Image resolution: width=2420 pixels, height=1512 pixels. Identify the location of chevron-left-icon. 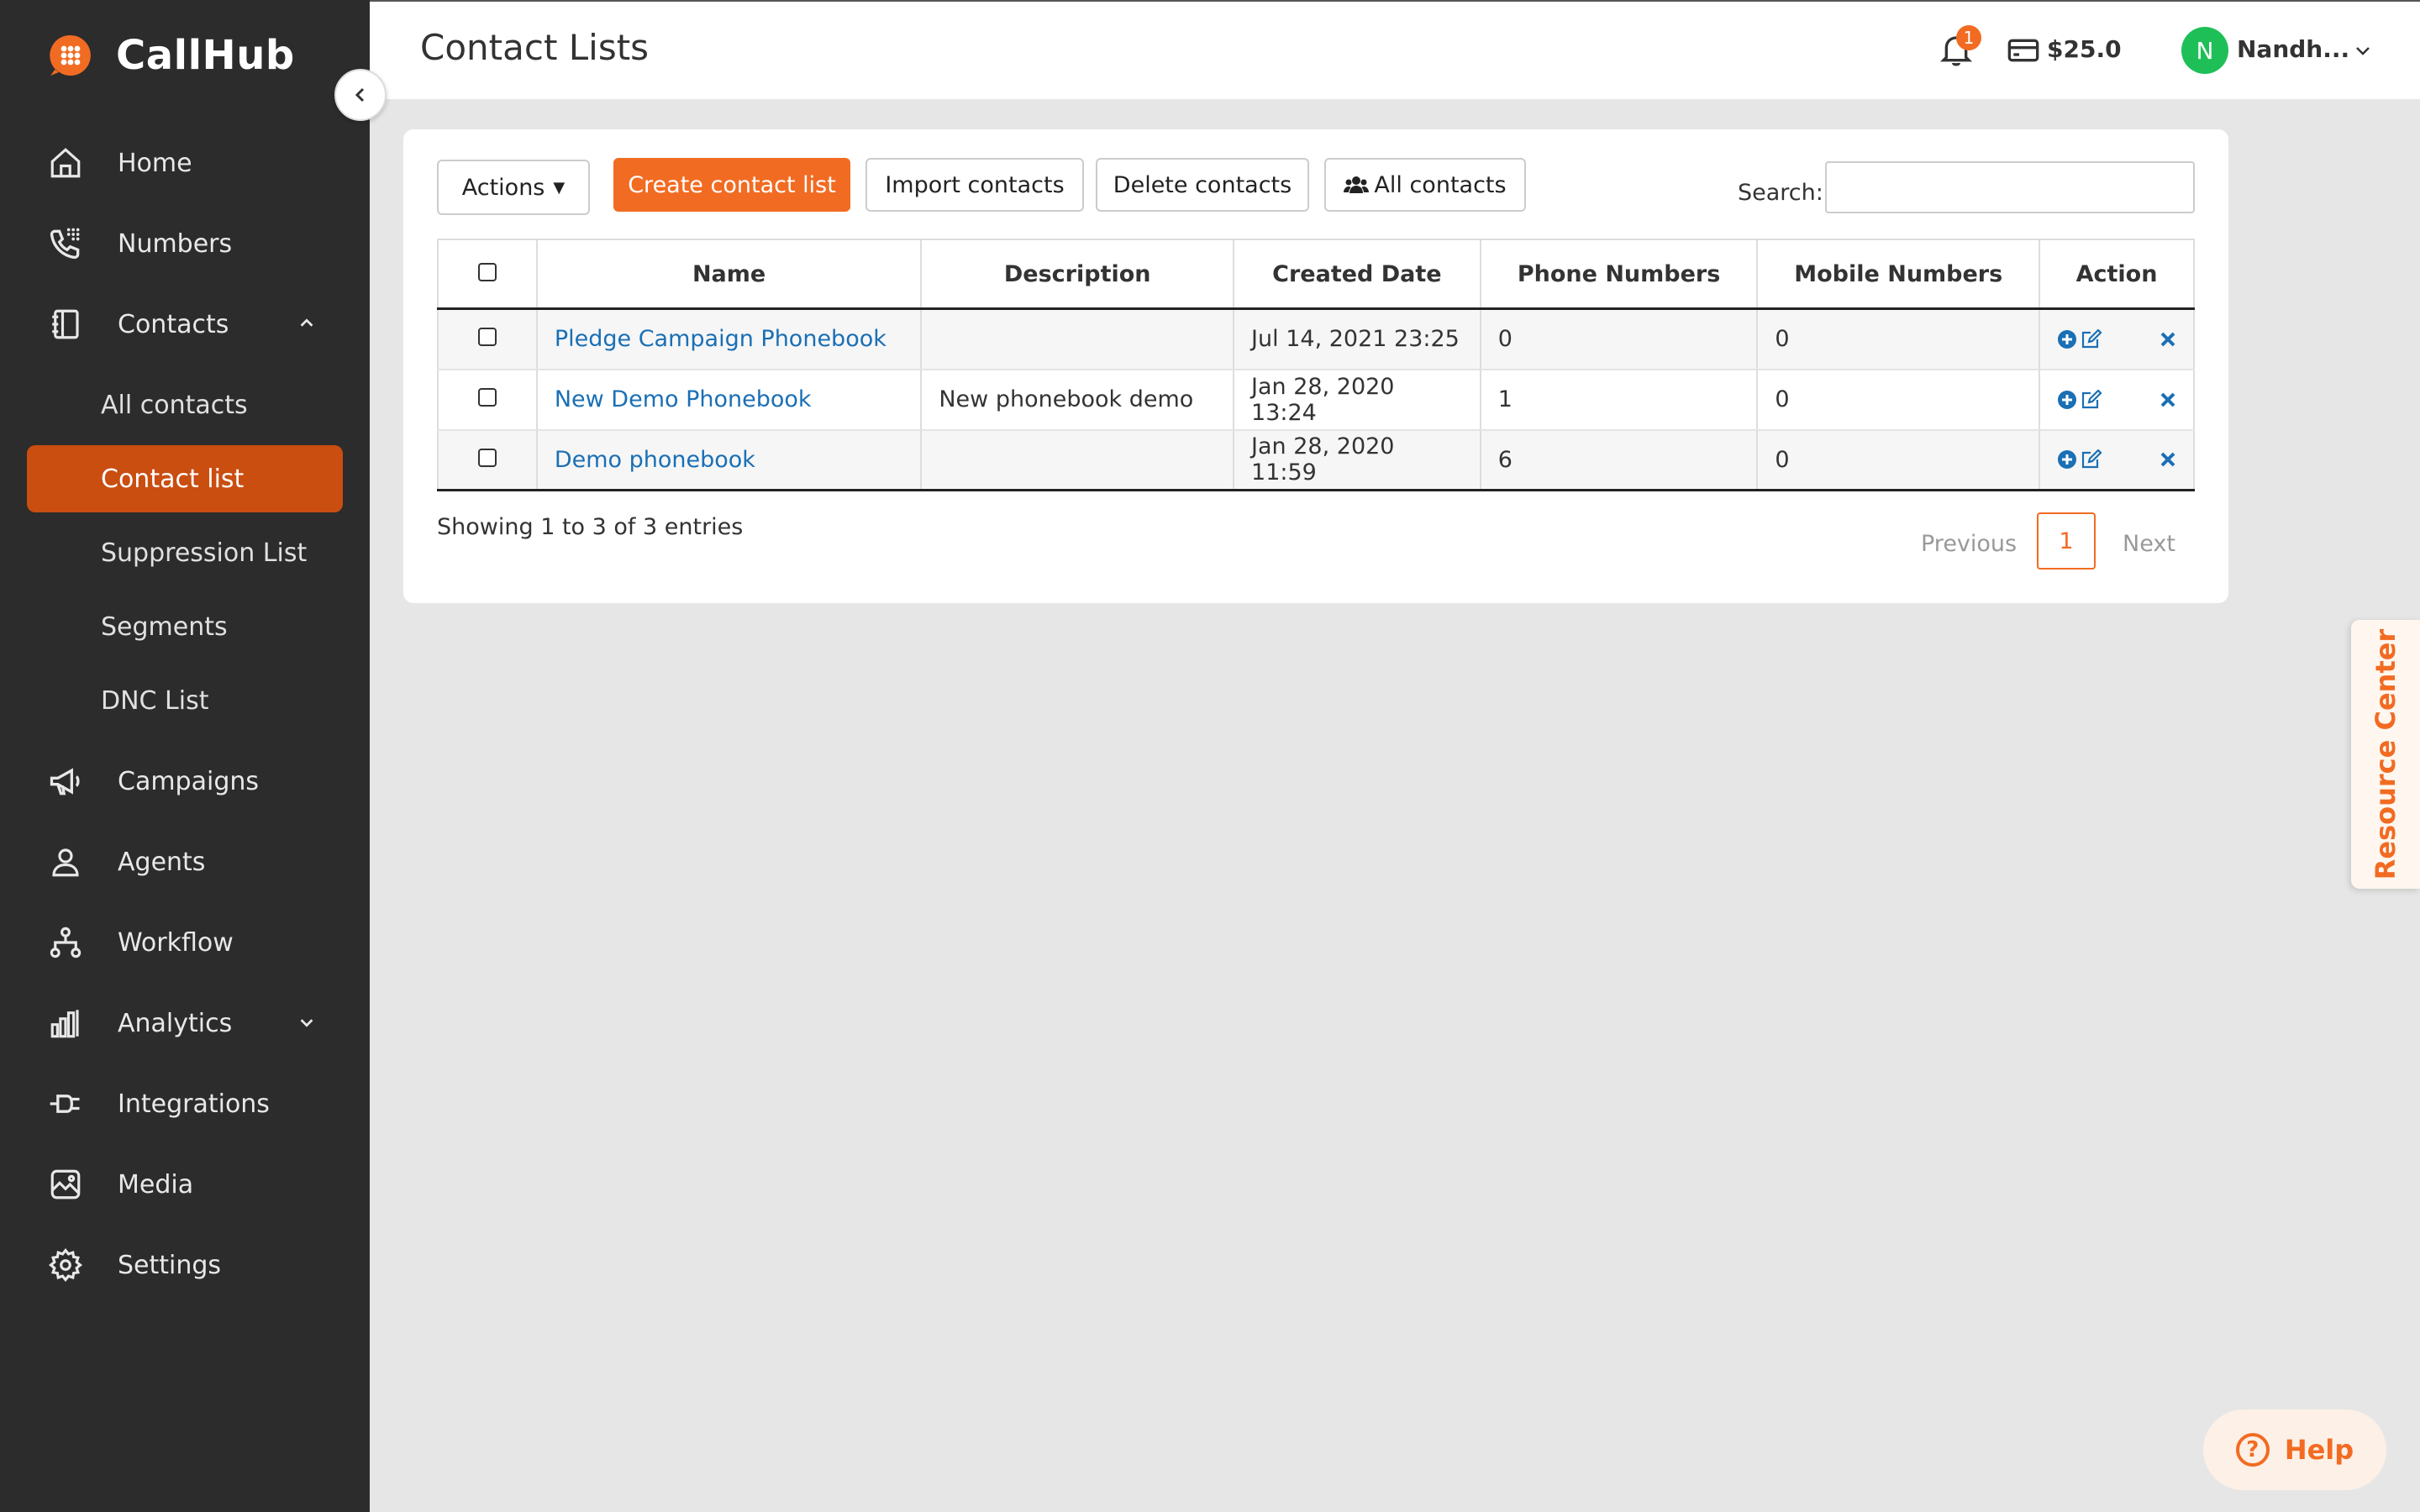
(360, 94).